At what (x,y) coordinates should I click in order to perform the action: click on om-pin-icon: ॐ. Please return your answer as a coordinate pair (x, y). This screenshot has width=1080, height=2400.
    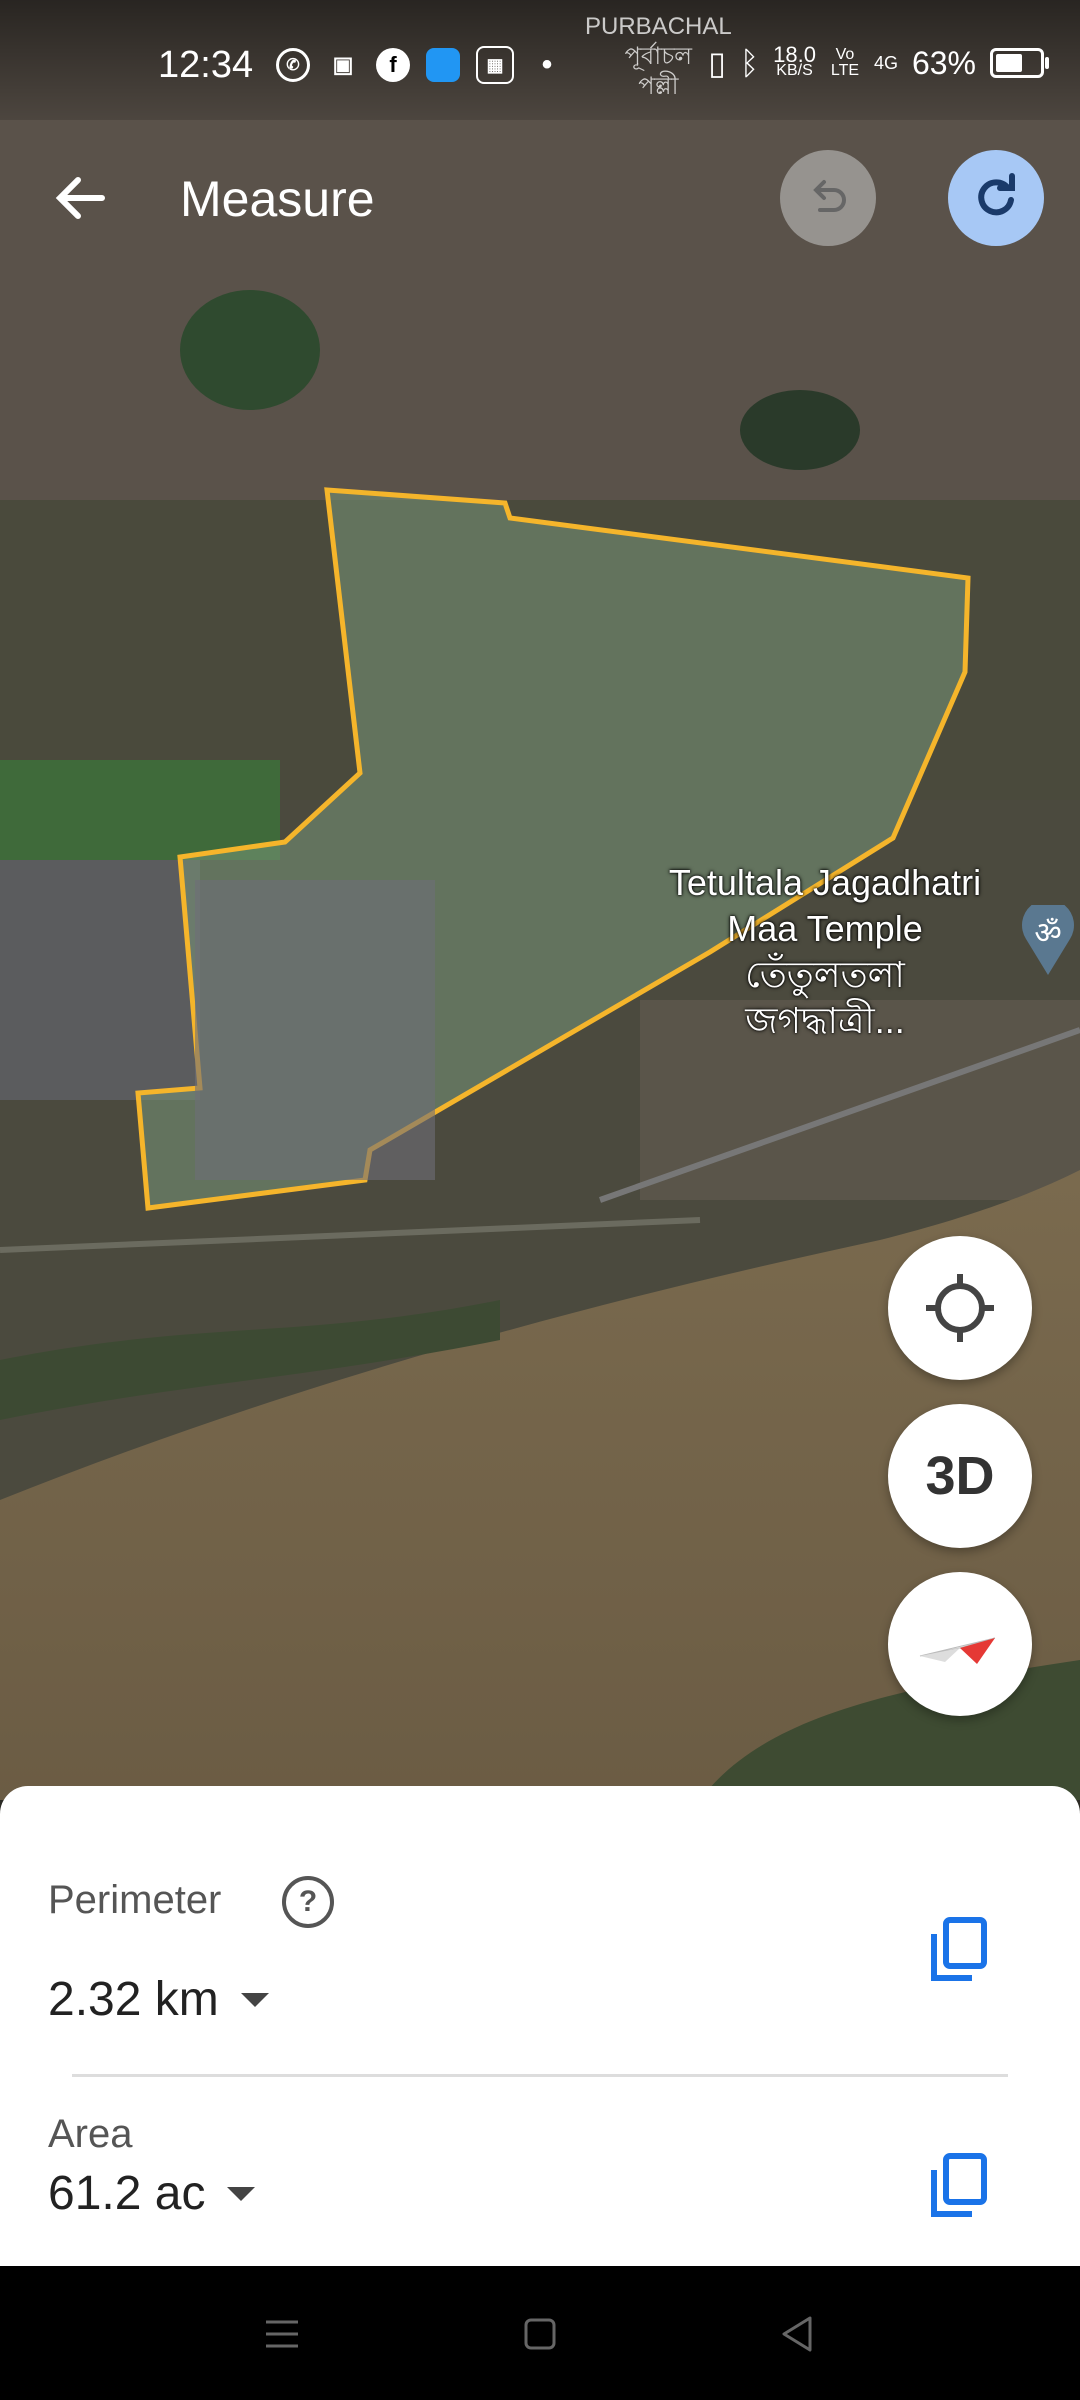
    Looking at the image, I should click on (1048, 938).